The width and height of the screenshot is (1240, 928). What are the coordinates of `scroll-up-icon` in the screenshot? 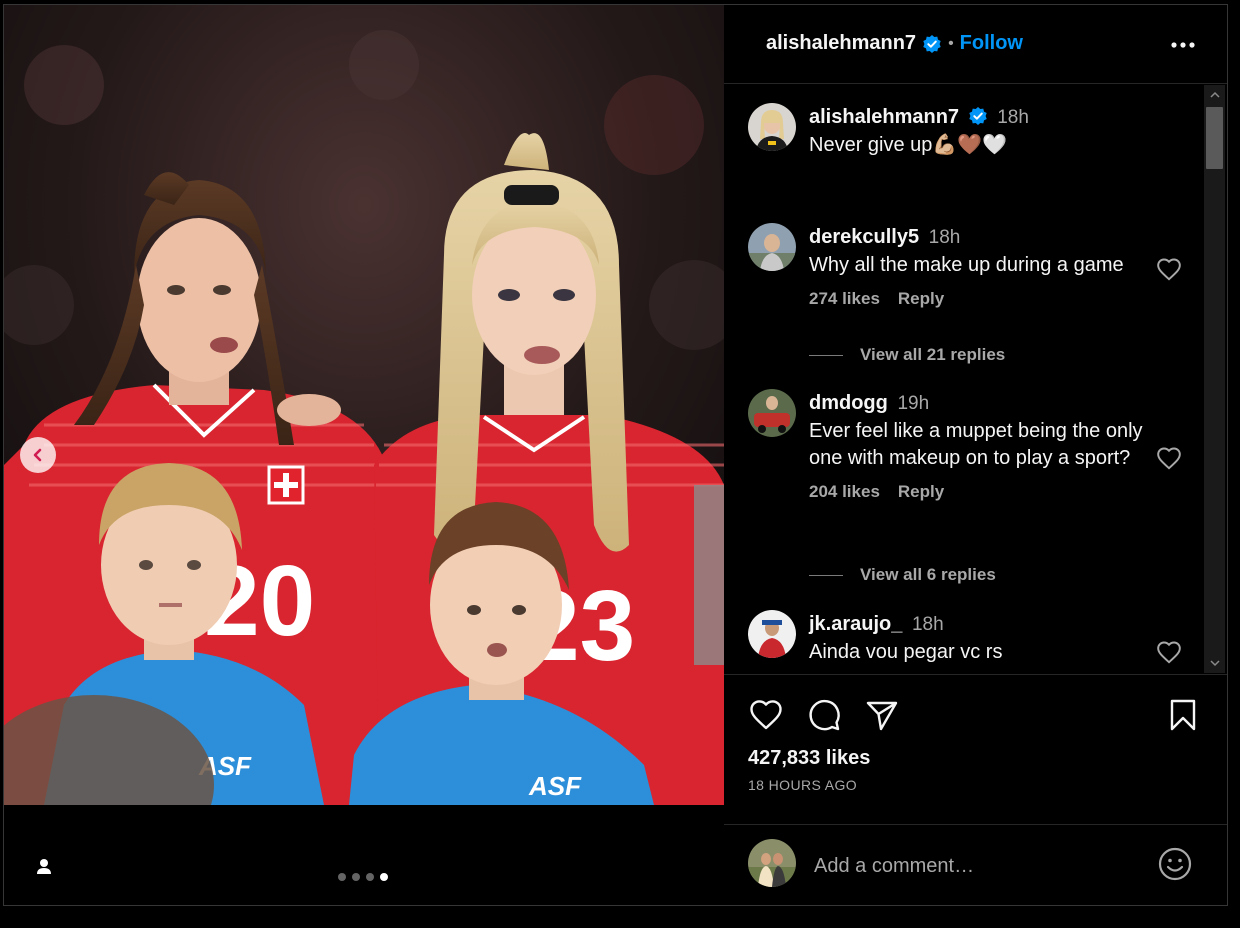 It's located at (1214, 94).